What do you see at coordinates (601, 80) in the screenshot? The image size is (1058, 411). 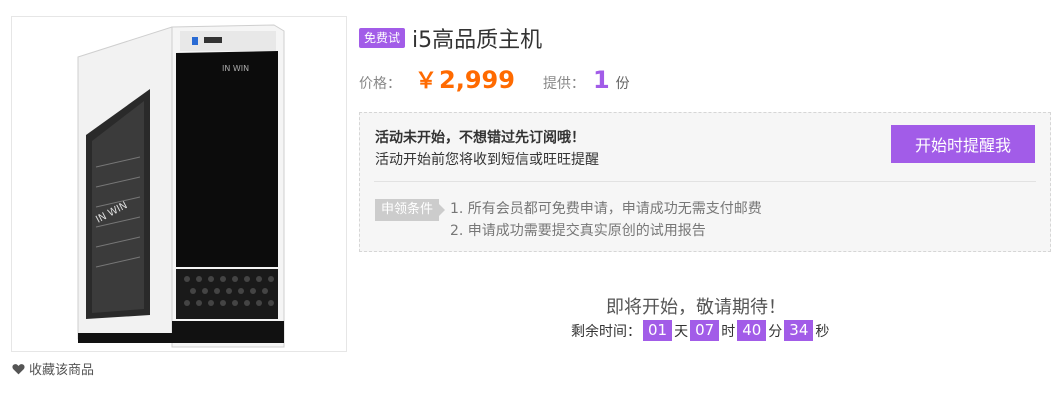 I see `supply-count: 1` at bounding box center [601, 80].